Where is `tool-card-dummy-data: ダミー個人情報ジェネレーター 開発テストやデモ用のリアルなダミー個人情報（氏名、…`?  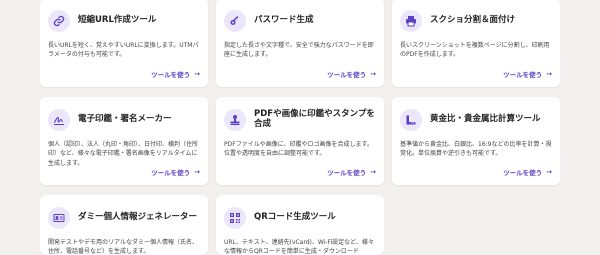 tool-card-dummy-data: ダミー個人情報ジェネレーター 開発テストやデモ用のリアルなダミー個人情報（氏名、… is located at coordinates (124, 225).